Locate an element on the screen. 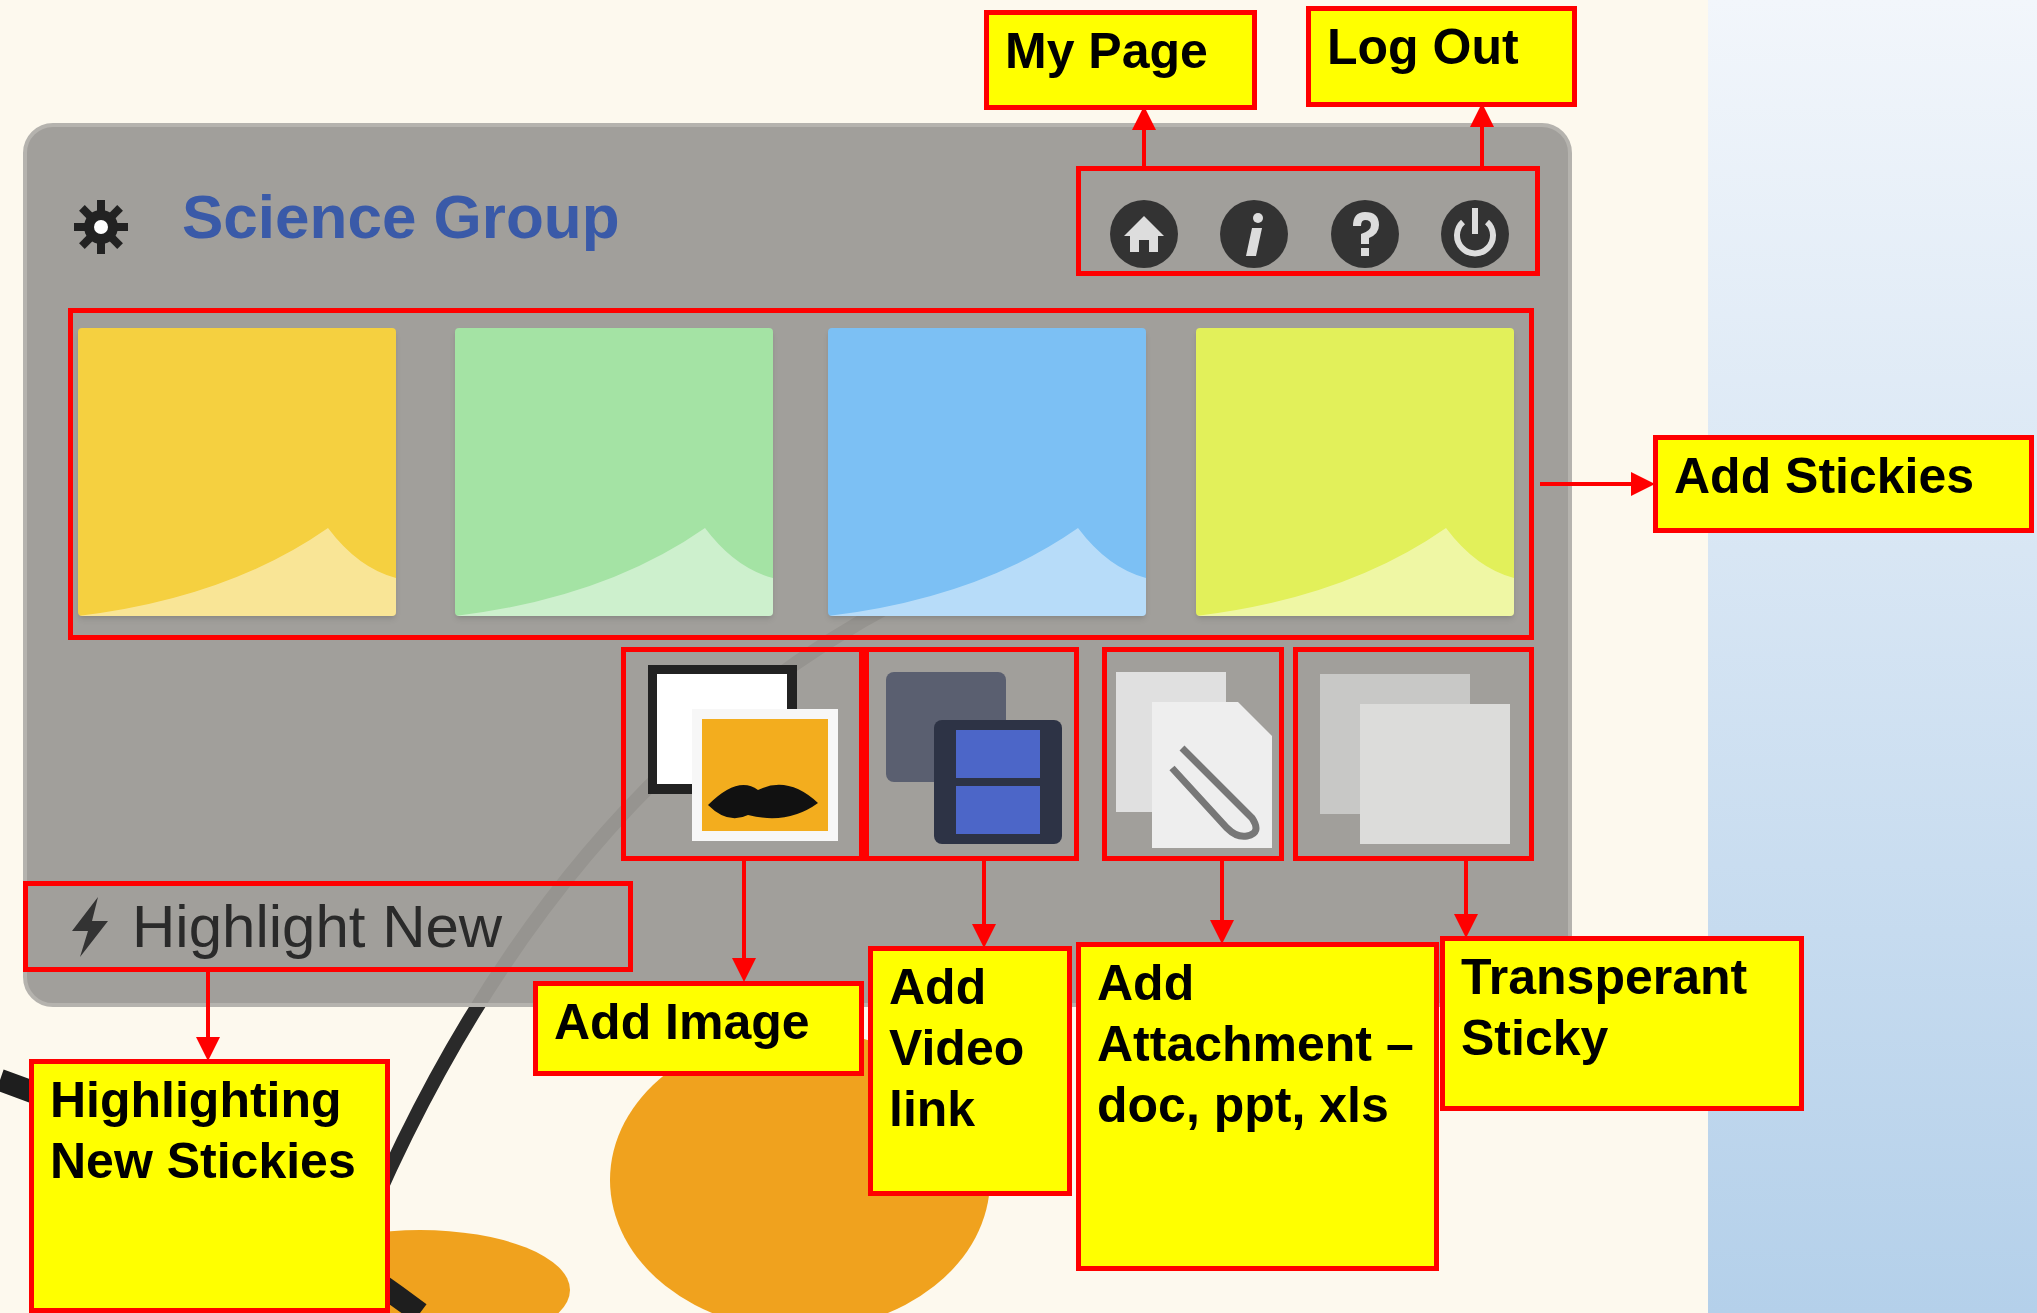 The width and height of the screenshot is (2037, 1313). info-icon is located at coordinates (1254, 234).